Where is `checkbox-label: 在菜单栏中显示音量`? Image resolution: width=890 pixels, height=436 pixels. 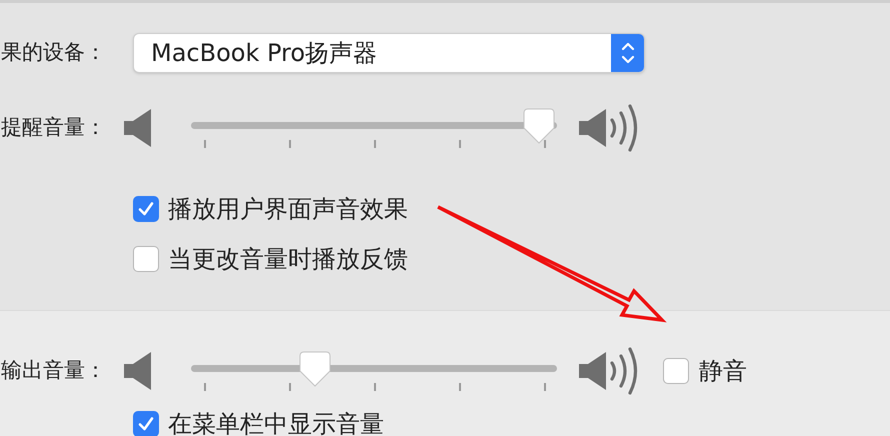
checkbox-label: 在菜单栏中显示音量 is located at coordinates (276, 422).